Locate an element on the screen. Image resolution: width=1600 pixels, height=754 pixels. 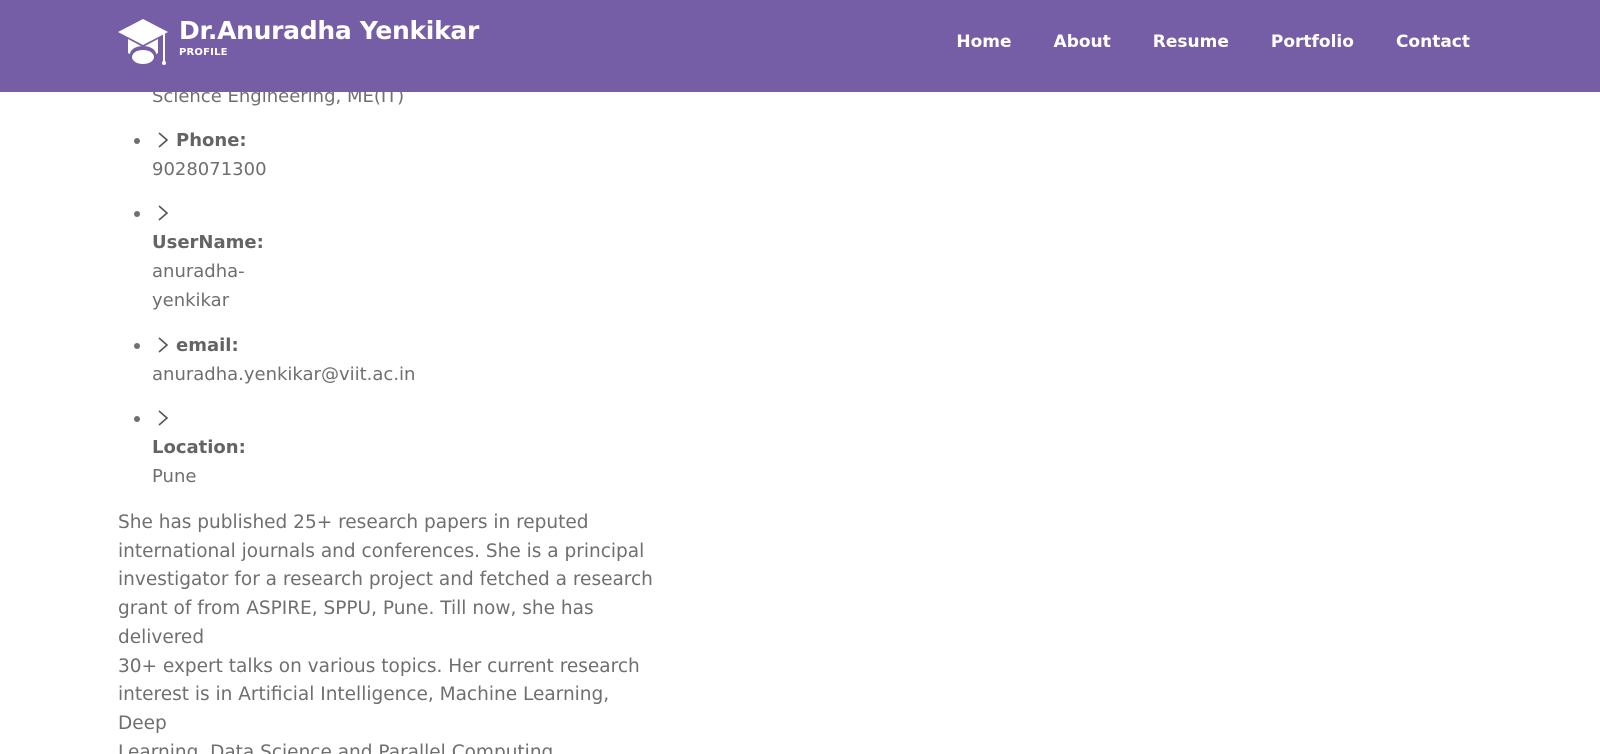
username-value-line2: yenkikar is located at coordinates (191, 300).